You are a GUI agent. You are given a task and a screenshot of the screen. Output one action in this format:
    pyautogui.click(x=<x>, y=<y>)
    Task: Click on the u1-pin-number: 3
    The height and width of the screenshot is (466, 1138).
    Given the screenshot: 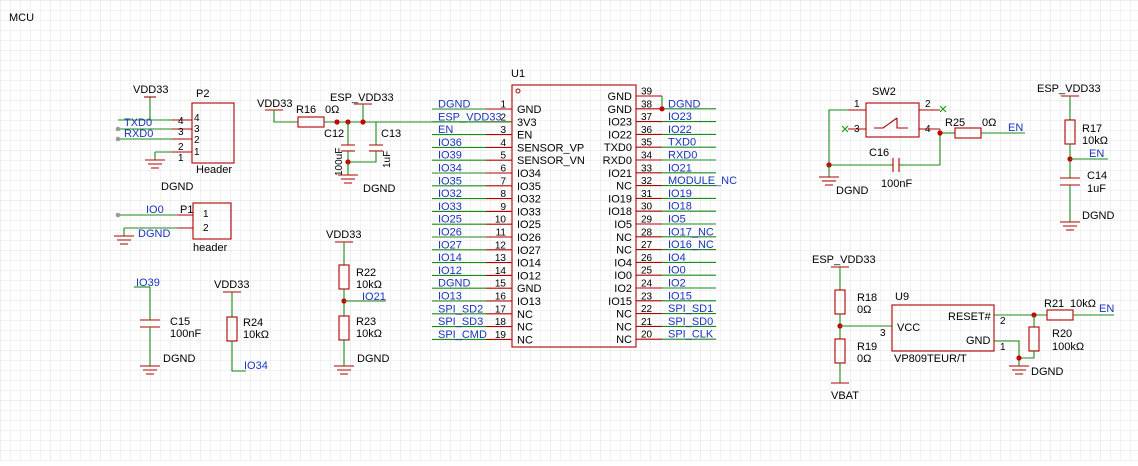 What is the action you would take?
    pyautogui.click(x=503, y=130)
    